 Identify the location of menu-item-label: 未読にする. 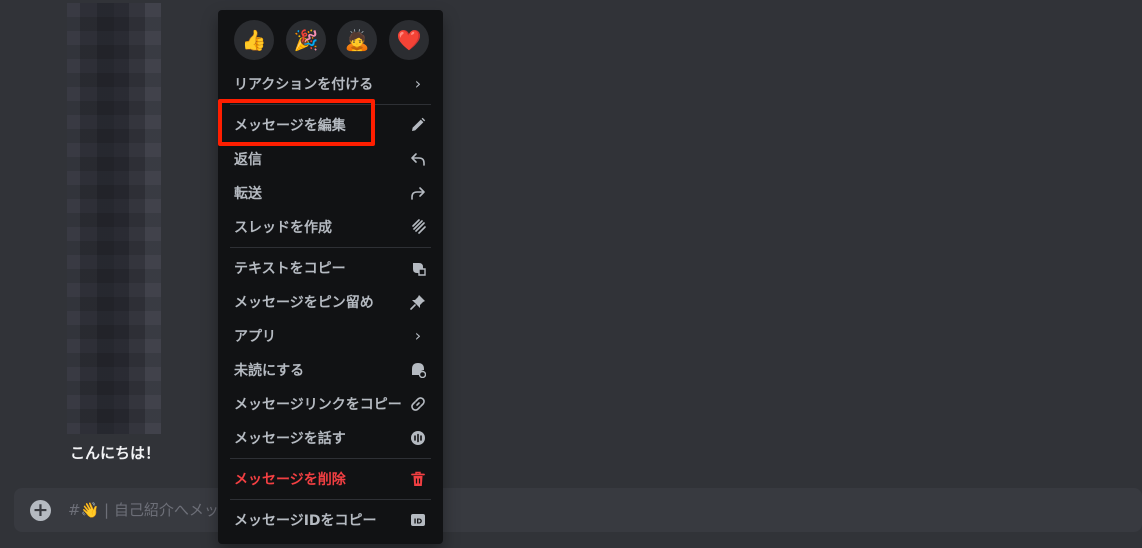
(269, 371).